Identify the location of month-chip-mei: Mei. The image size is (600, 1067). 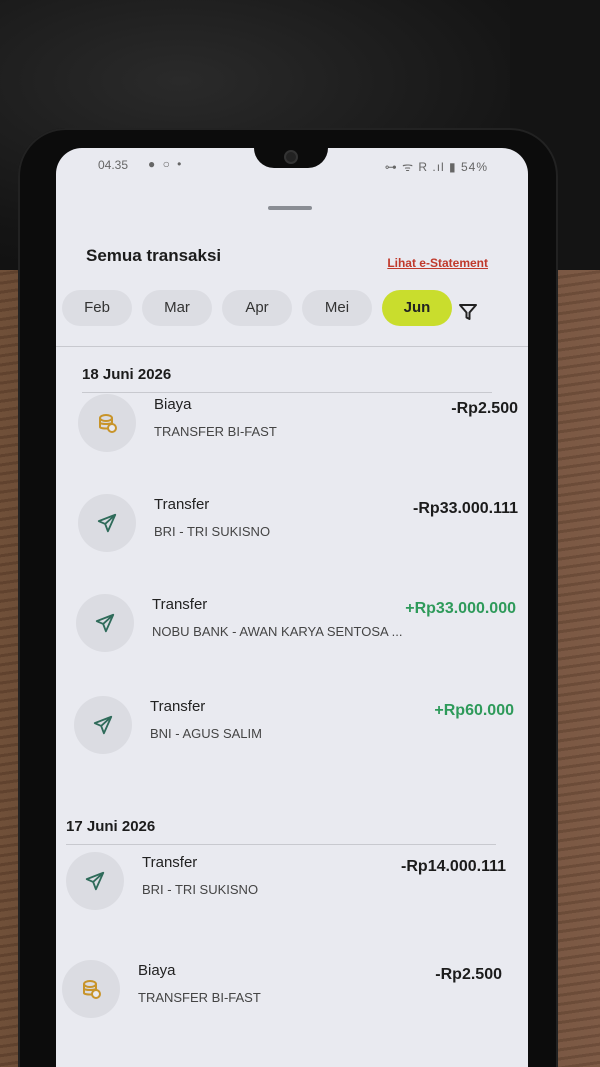
(337, 308).